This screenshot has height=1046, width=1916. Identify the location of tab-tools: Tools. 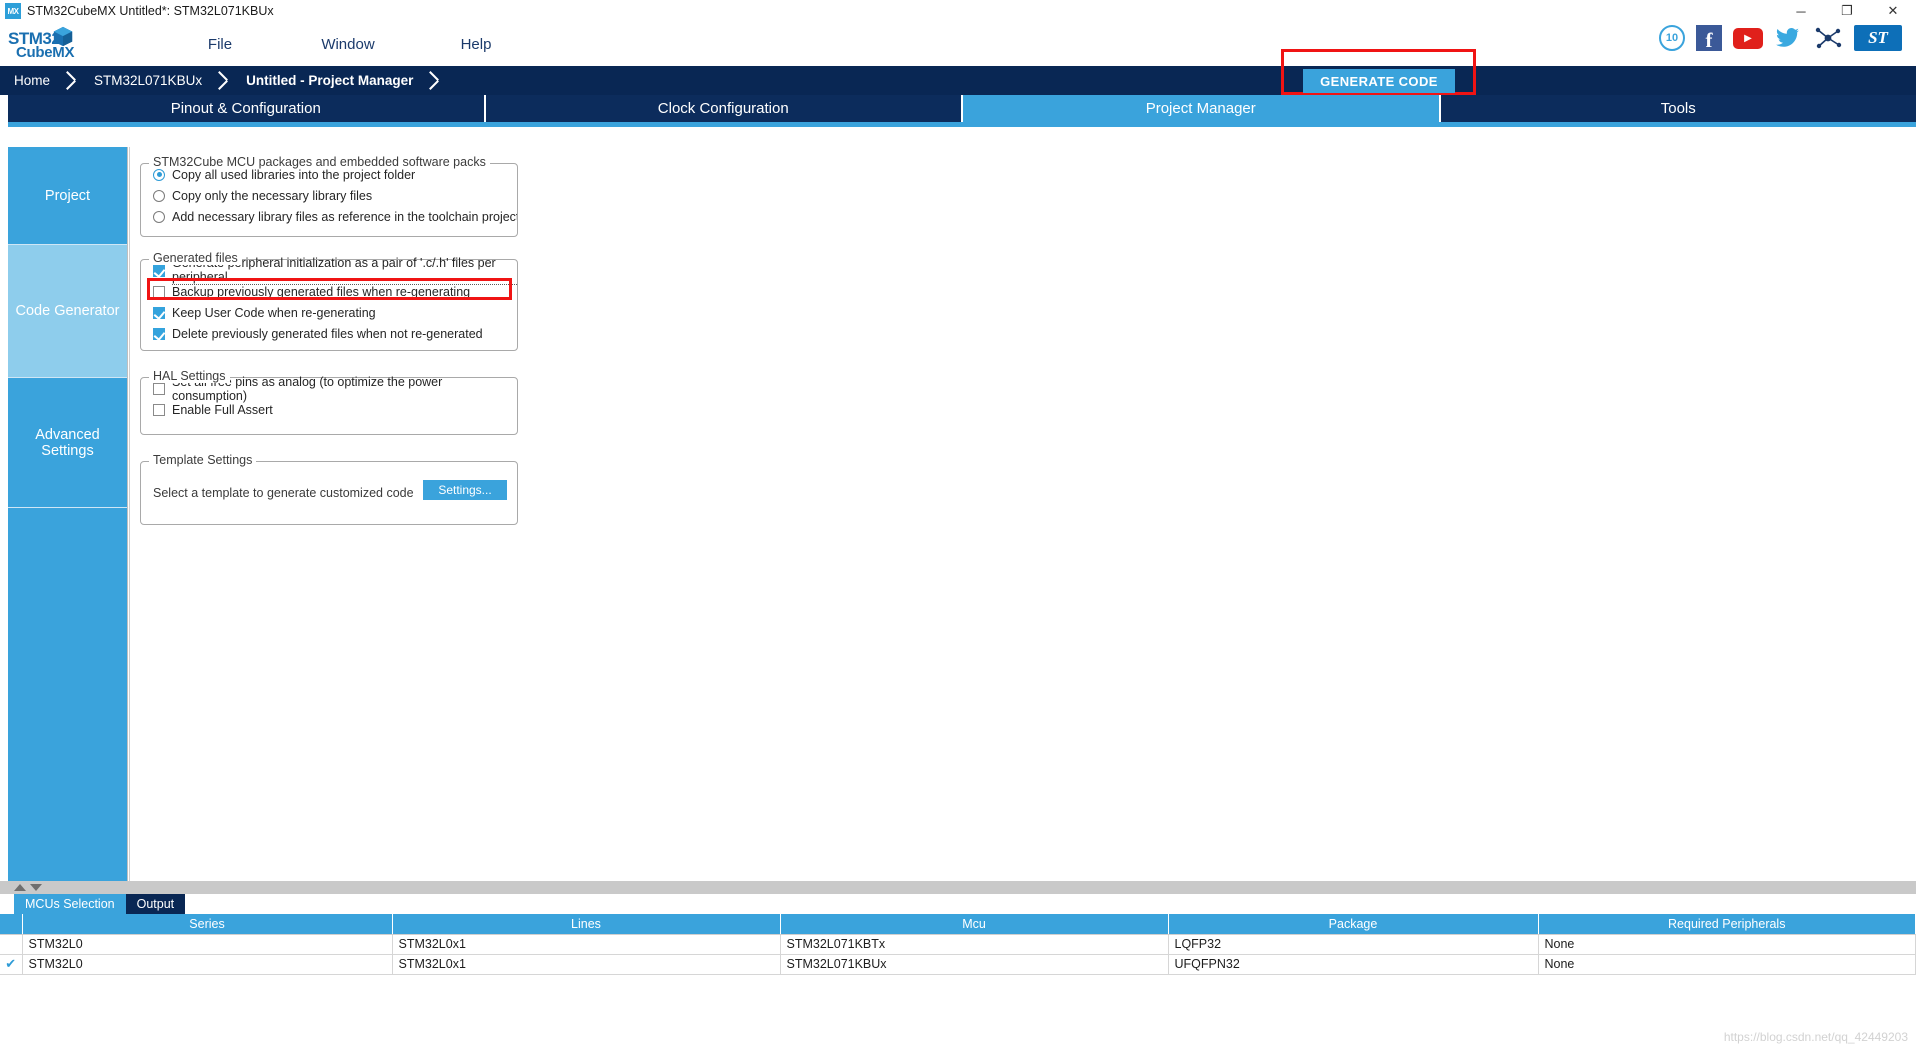
(1678, 108).